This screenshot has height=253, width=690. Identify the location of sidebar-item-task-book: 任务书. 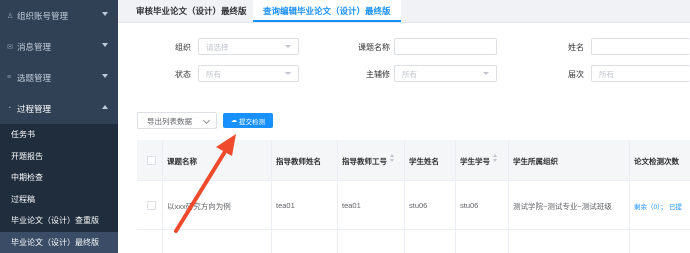
(59, 135).